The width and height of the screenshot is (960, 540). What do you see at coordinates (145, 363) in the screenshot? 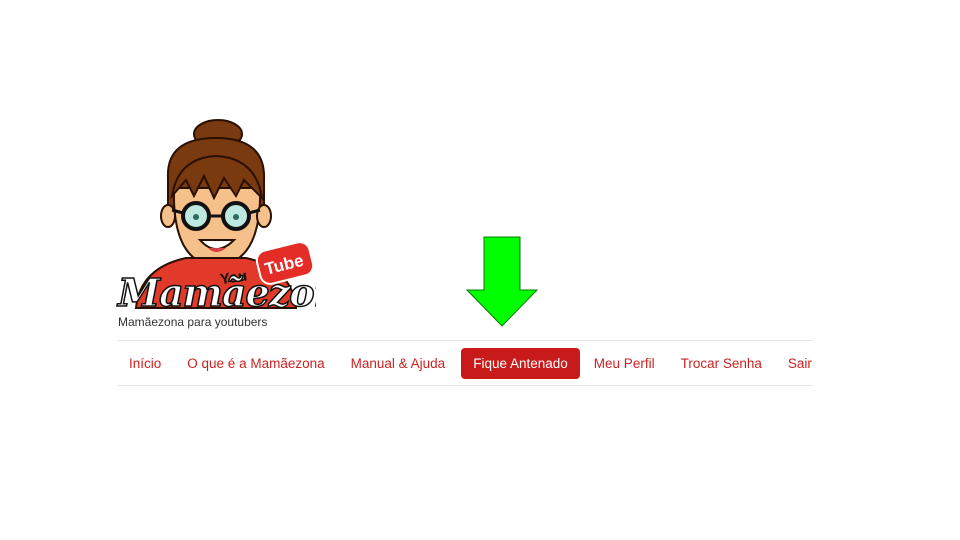
I see `nav-item-inicio: Início` at bounding box center [145, 363].